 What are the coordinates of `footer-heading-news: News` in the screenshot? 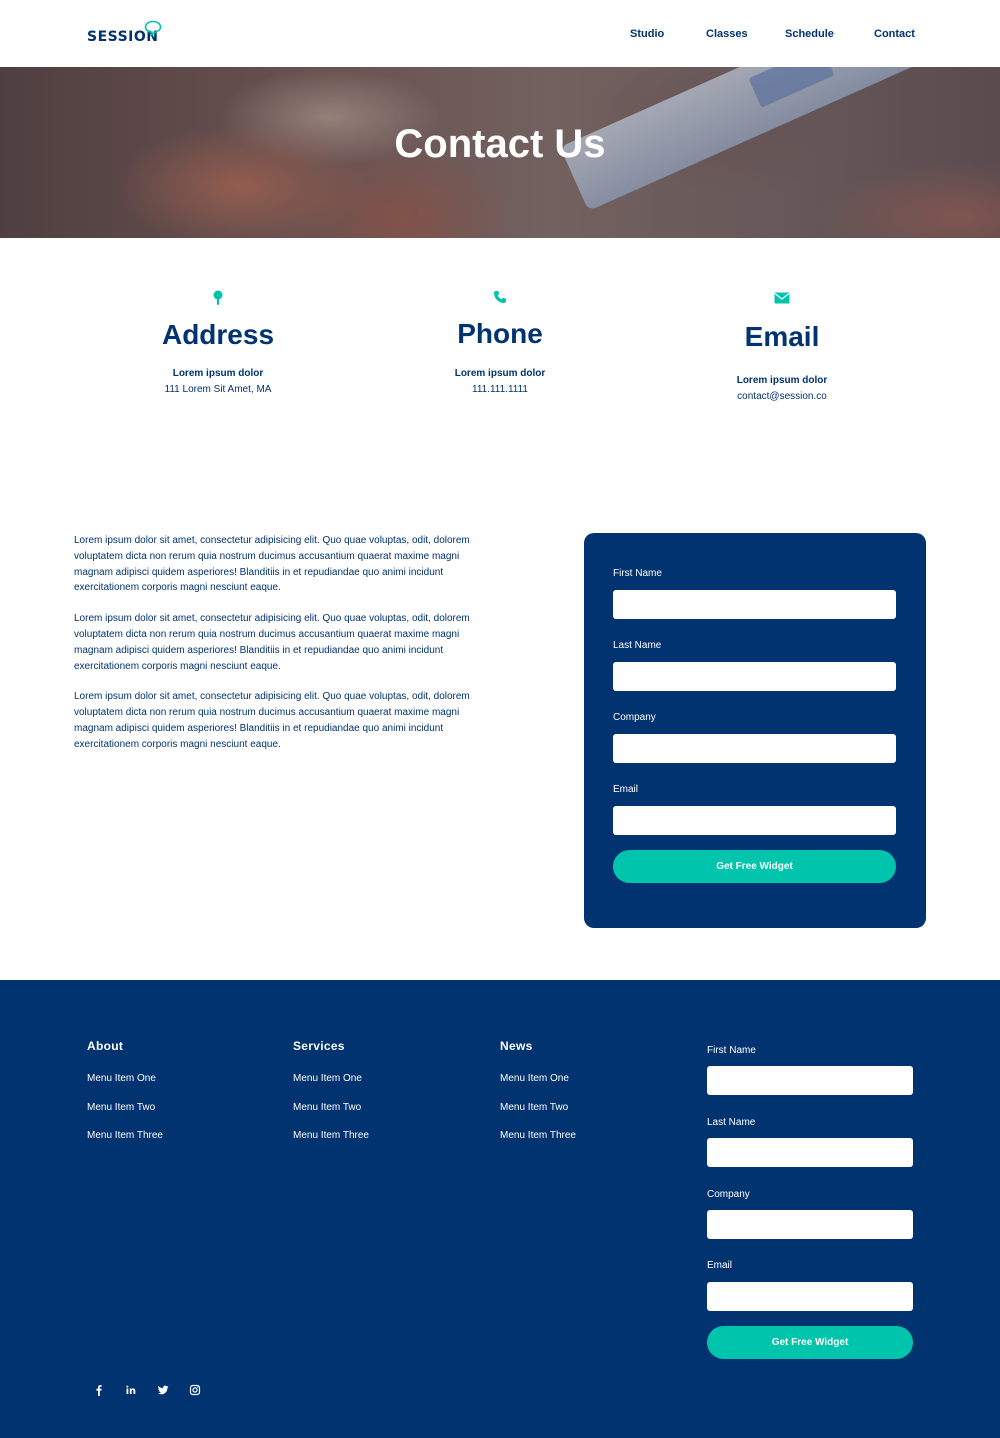 It's located at (516, 1046).